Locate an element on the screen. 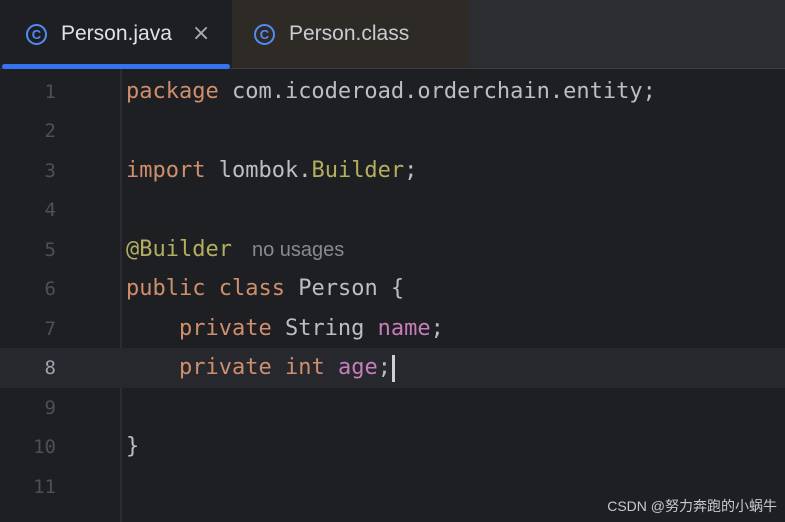 The height and width of the screenshot is (522, 785). line-number: 1 is located at coordinates (50, 92).